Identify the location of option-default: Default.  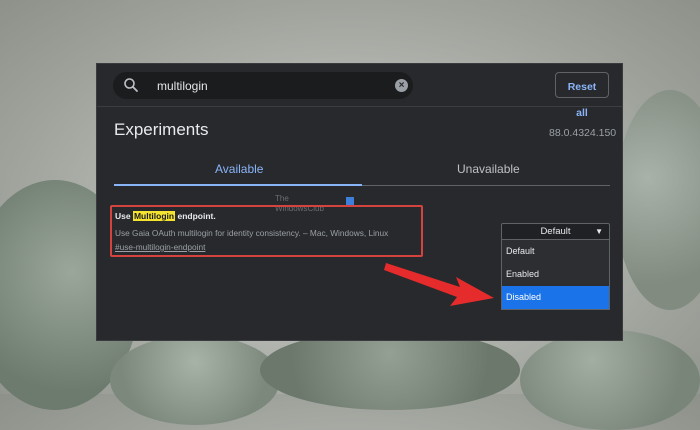
(555, 251).